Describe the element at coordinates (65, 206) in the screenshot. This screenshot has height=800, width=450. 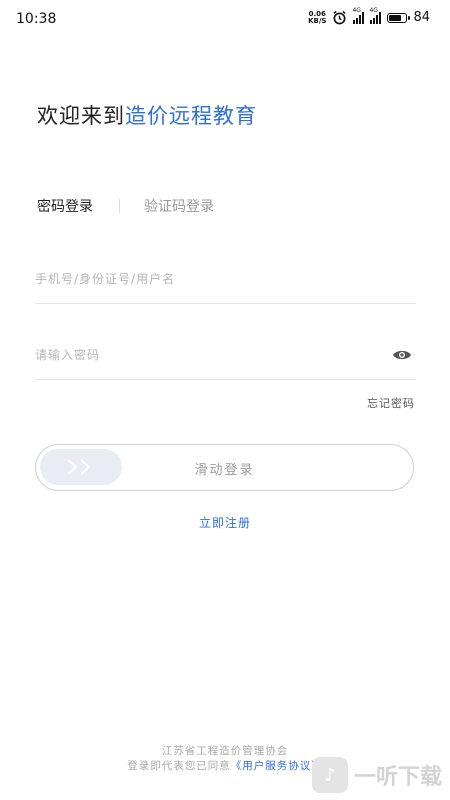
I see `tab-password-login: 密码登录` at that location.